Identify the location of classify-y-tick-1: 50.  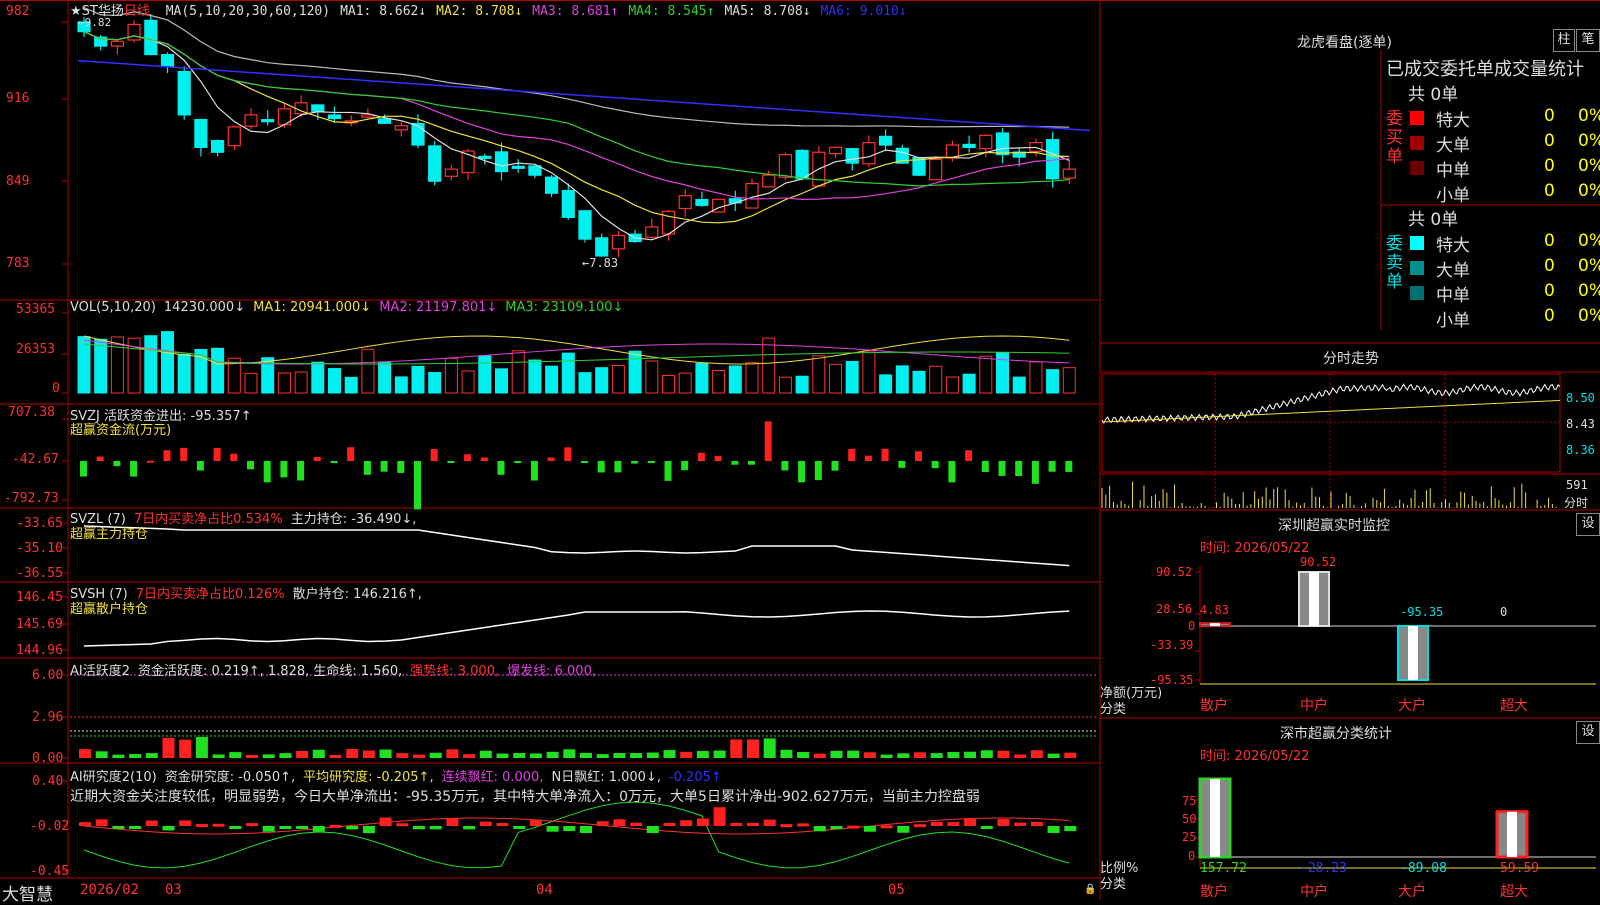
(1189, 819).